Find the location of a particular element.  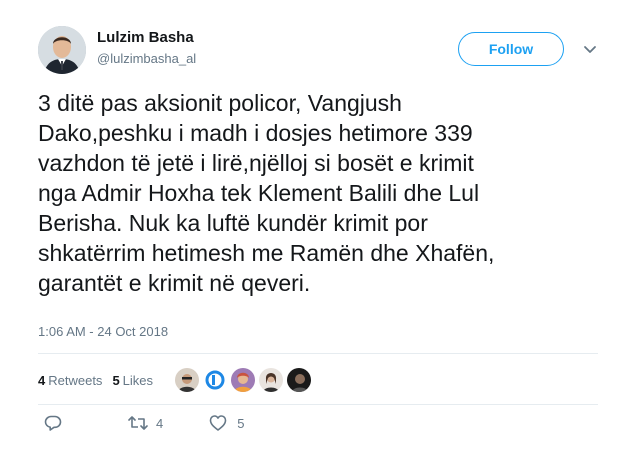

tweet-actions: 4 5 is located at coordinates (141, 423).